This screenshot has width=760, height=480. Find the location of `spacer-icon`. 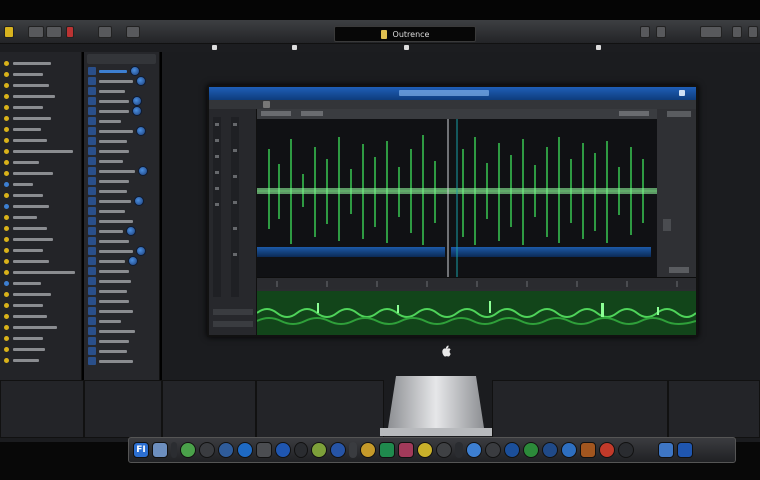

spacer-icon is located at coordinates (301, 450).